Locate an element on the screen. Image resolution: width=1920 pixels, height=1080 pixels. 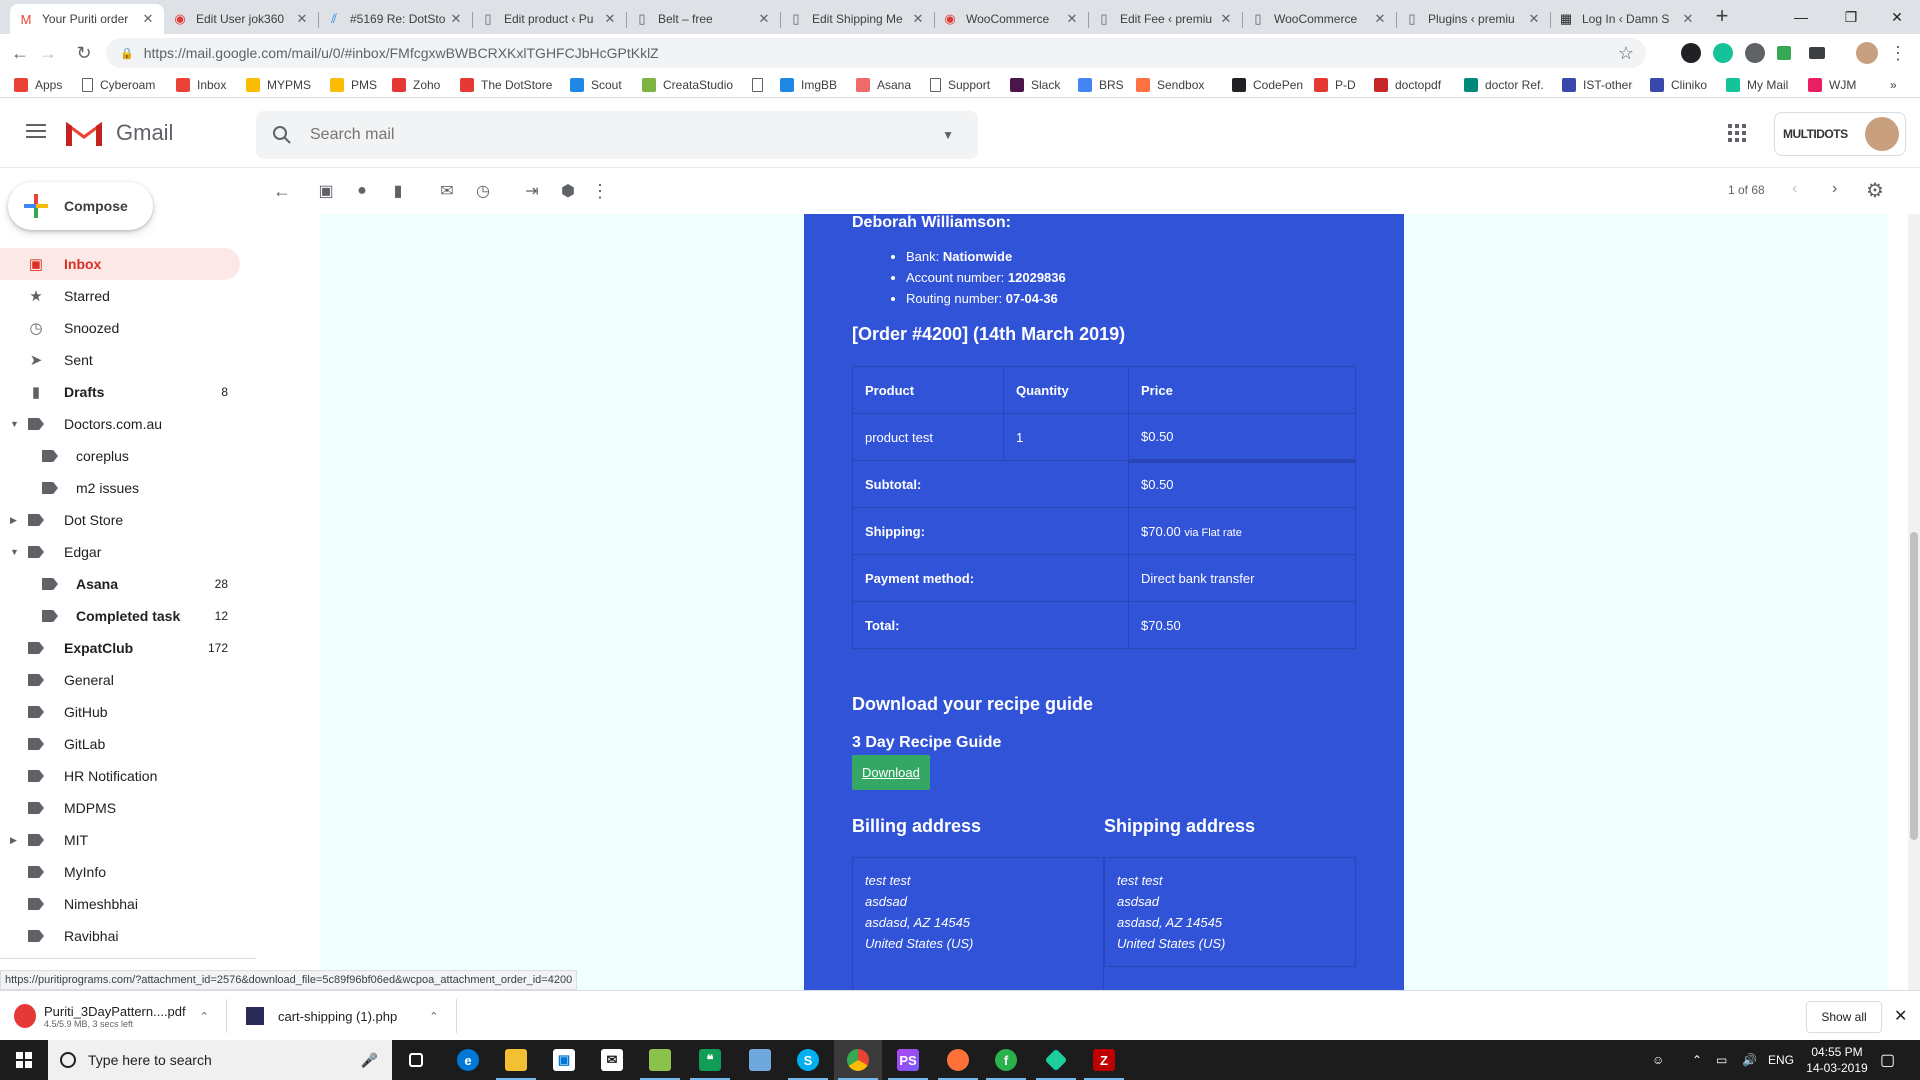
bookmark-item: Asana is located at coordinates (883, 85).